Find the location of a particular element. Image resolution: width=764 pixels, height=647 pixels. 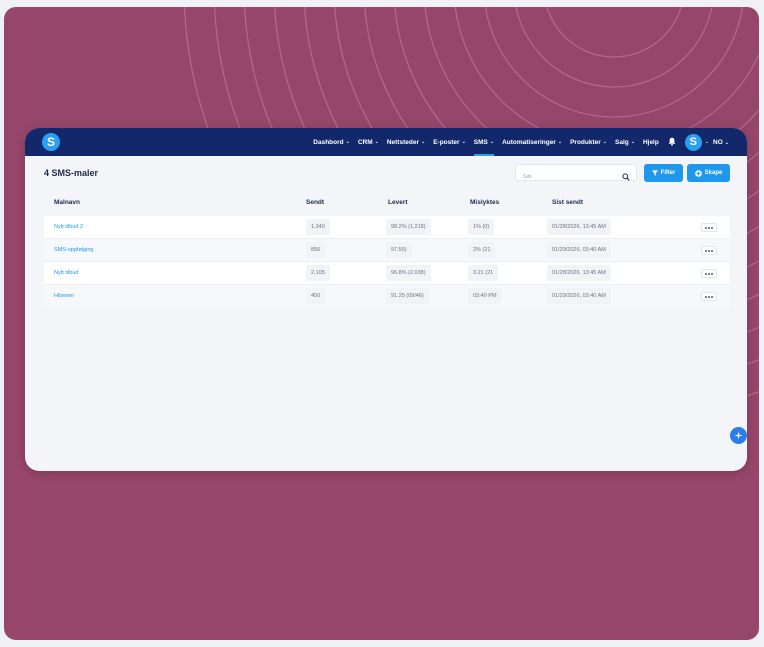

create-button: Skape is located at coordinates (708, 173).